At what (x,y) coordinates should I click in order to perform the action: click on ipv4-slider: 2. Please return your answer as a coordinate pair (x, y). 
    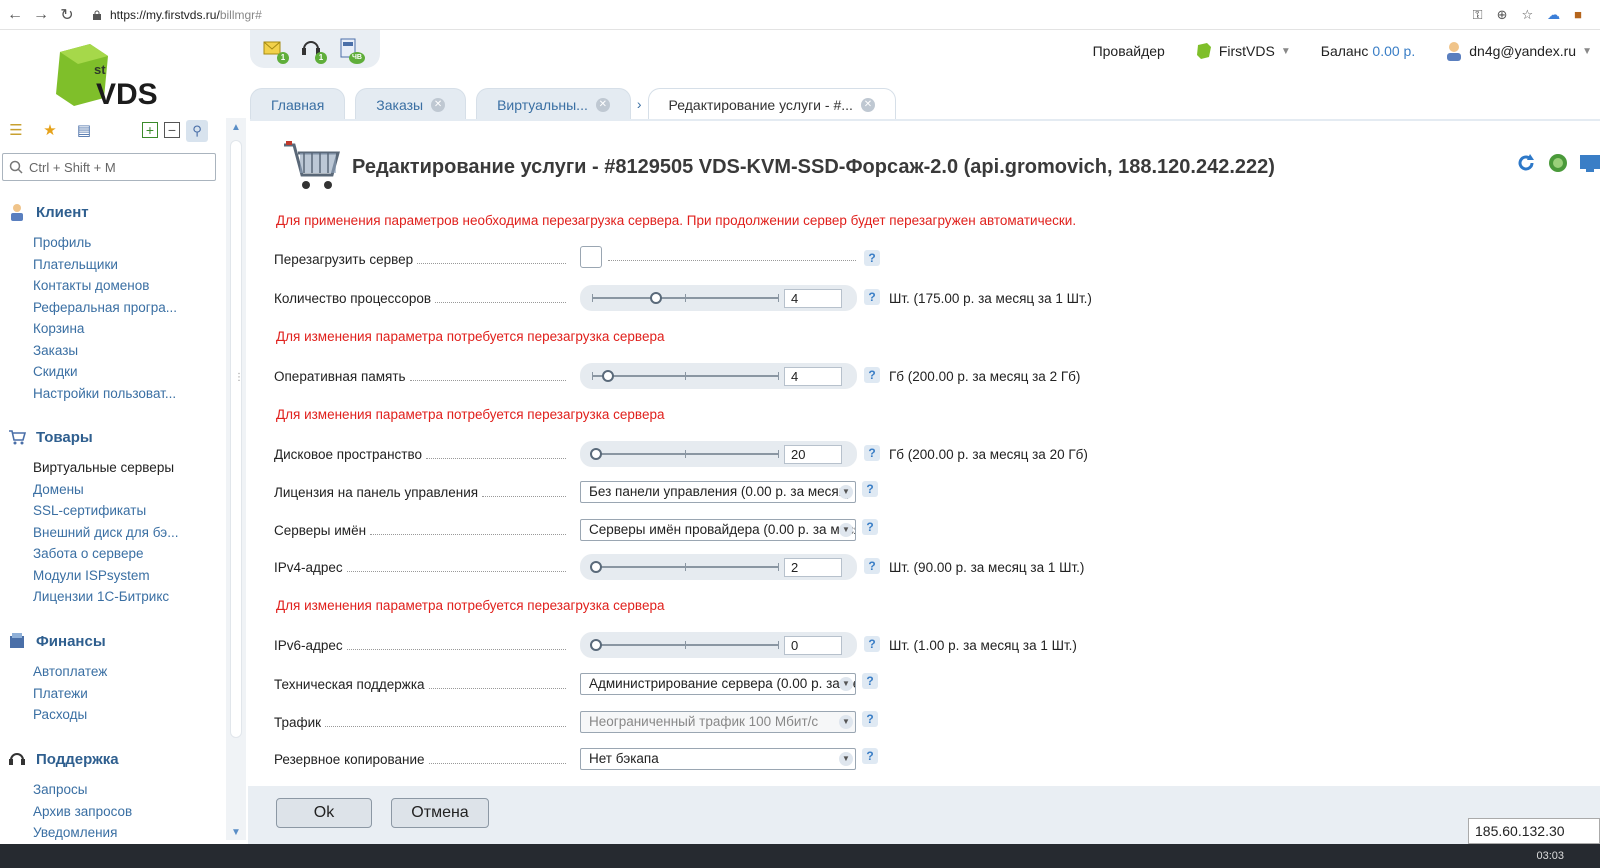
    Looking at the image, I should click on (718, 567).